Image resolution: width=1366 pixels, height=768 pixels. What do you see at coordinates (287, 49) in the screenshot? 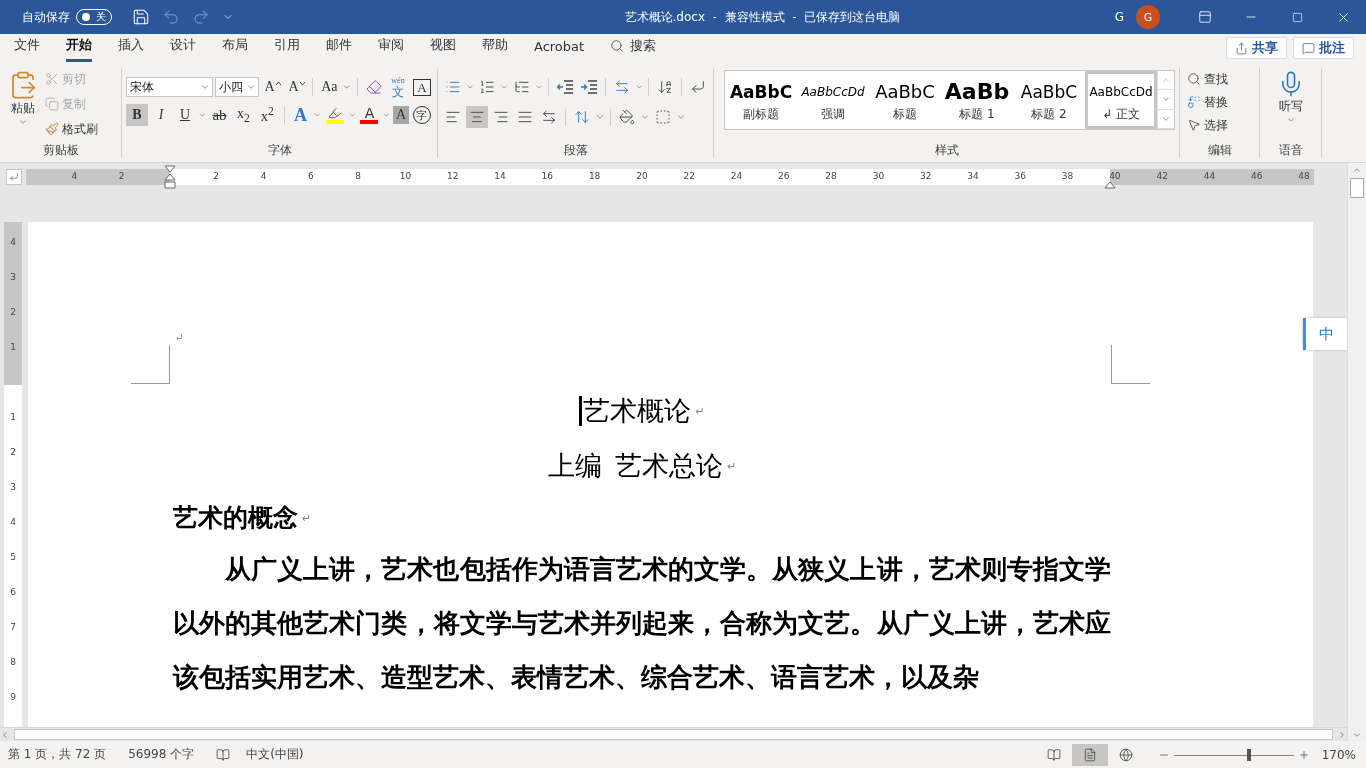
I see `ribbon-tab: 引用` at bounding box center [287, 49].